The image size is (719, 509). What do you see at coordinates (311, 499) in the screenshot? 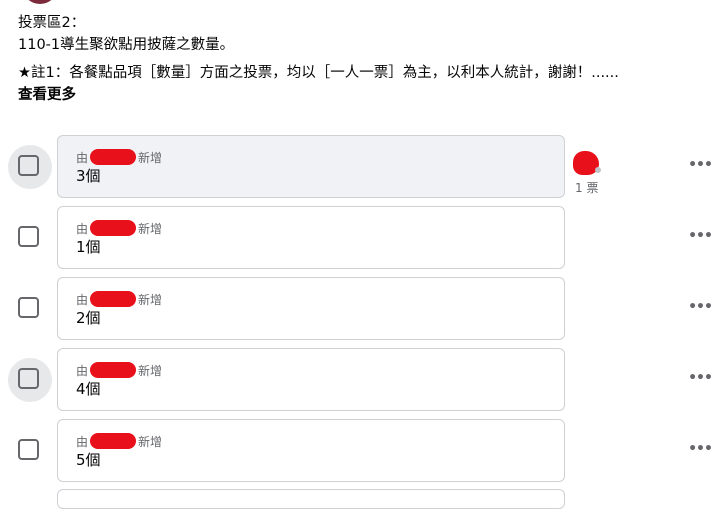
I see `poll-option-partial` at bounding box center [311, 499].